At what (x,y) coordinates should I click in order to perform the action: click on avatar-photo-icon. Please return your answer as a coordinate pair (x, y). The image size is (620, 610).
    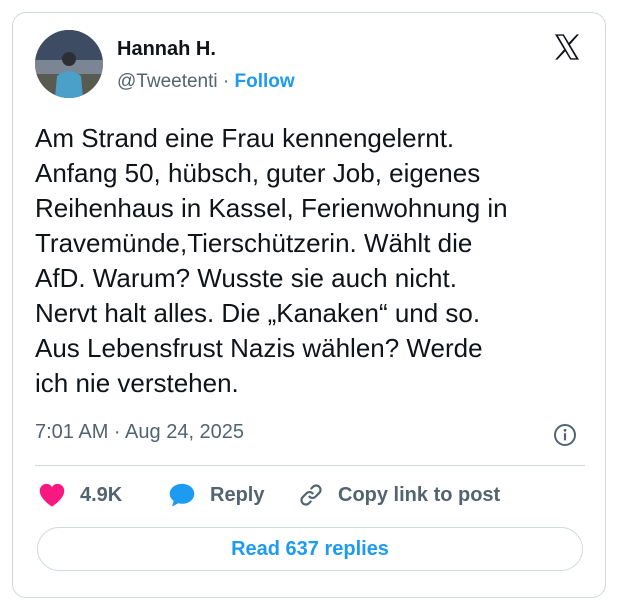
    Looking at the image, I should click on (69, 64).